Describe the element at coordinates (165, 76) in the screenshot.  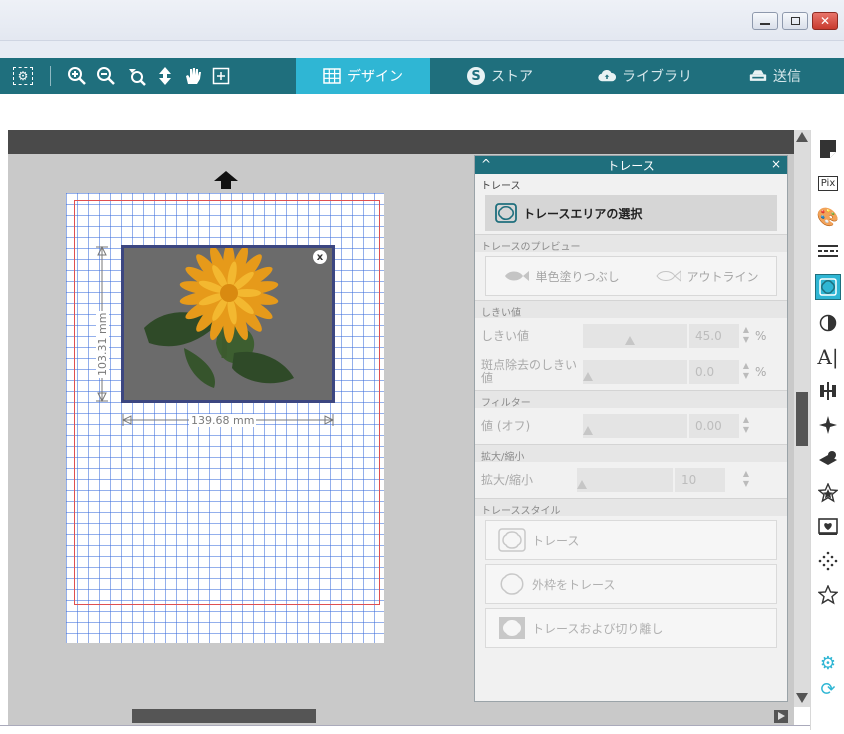
I see `move-button` at that location.